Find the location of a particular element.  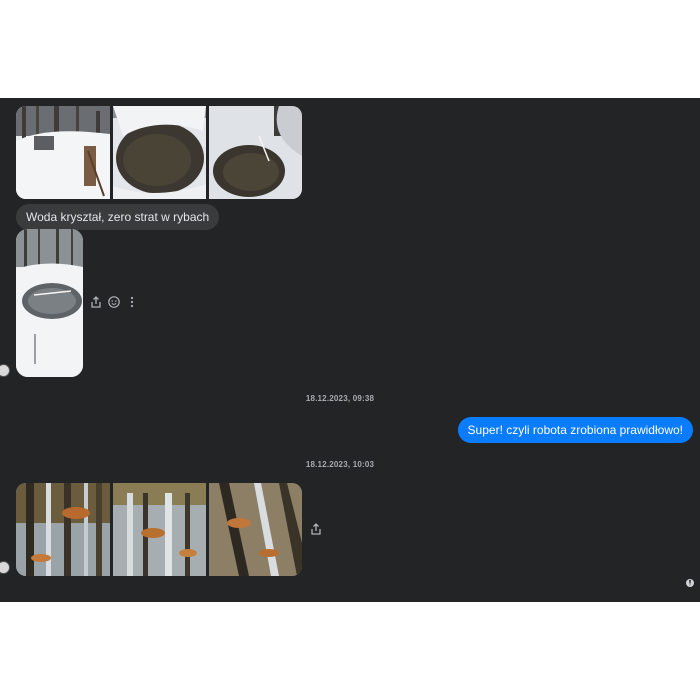

photo-pond-vertical is located at coordinates (49, 303).